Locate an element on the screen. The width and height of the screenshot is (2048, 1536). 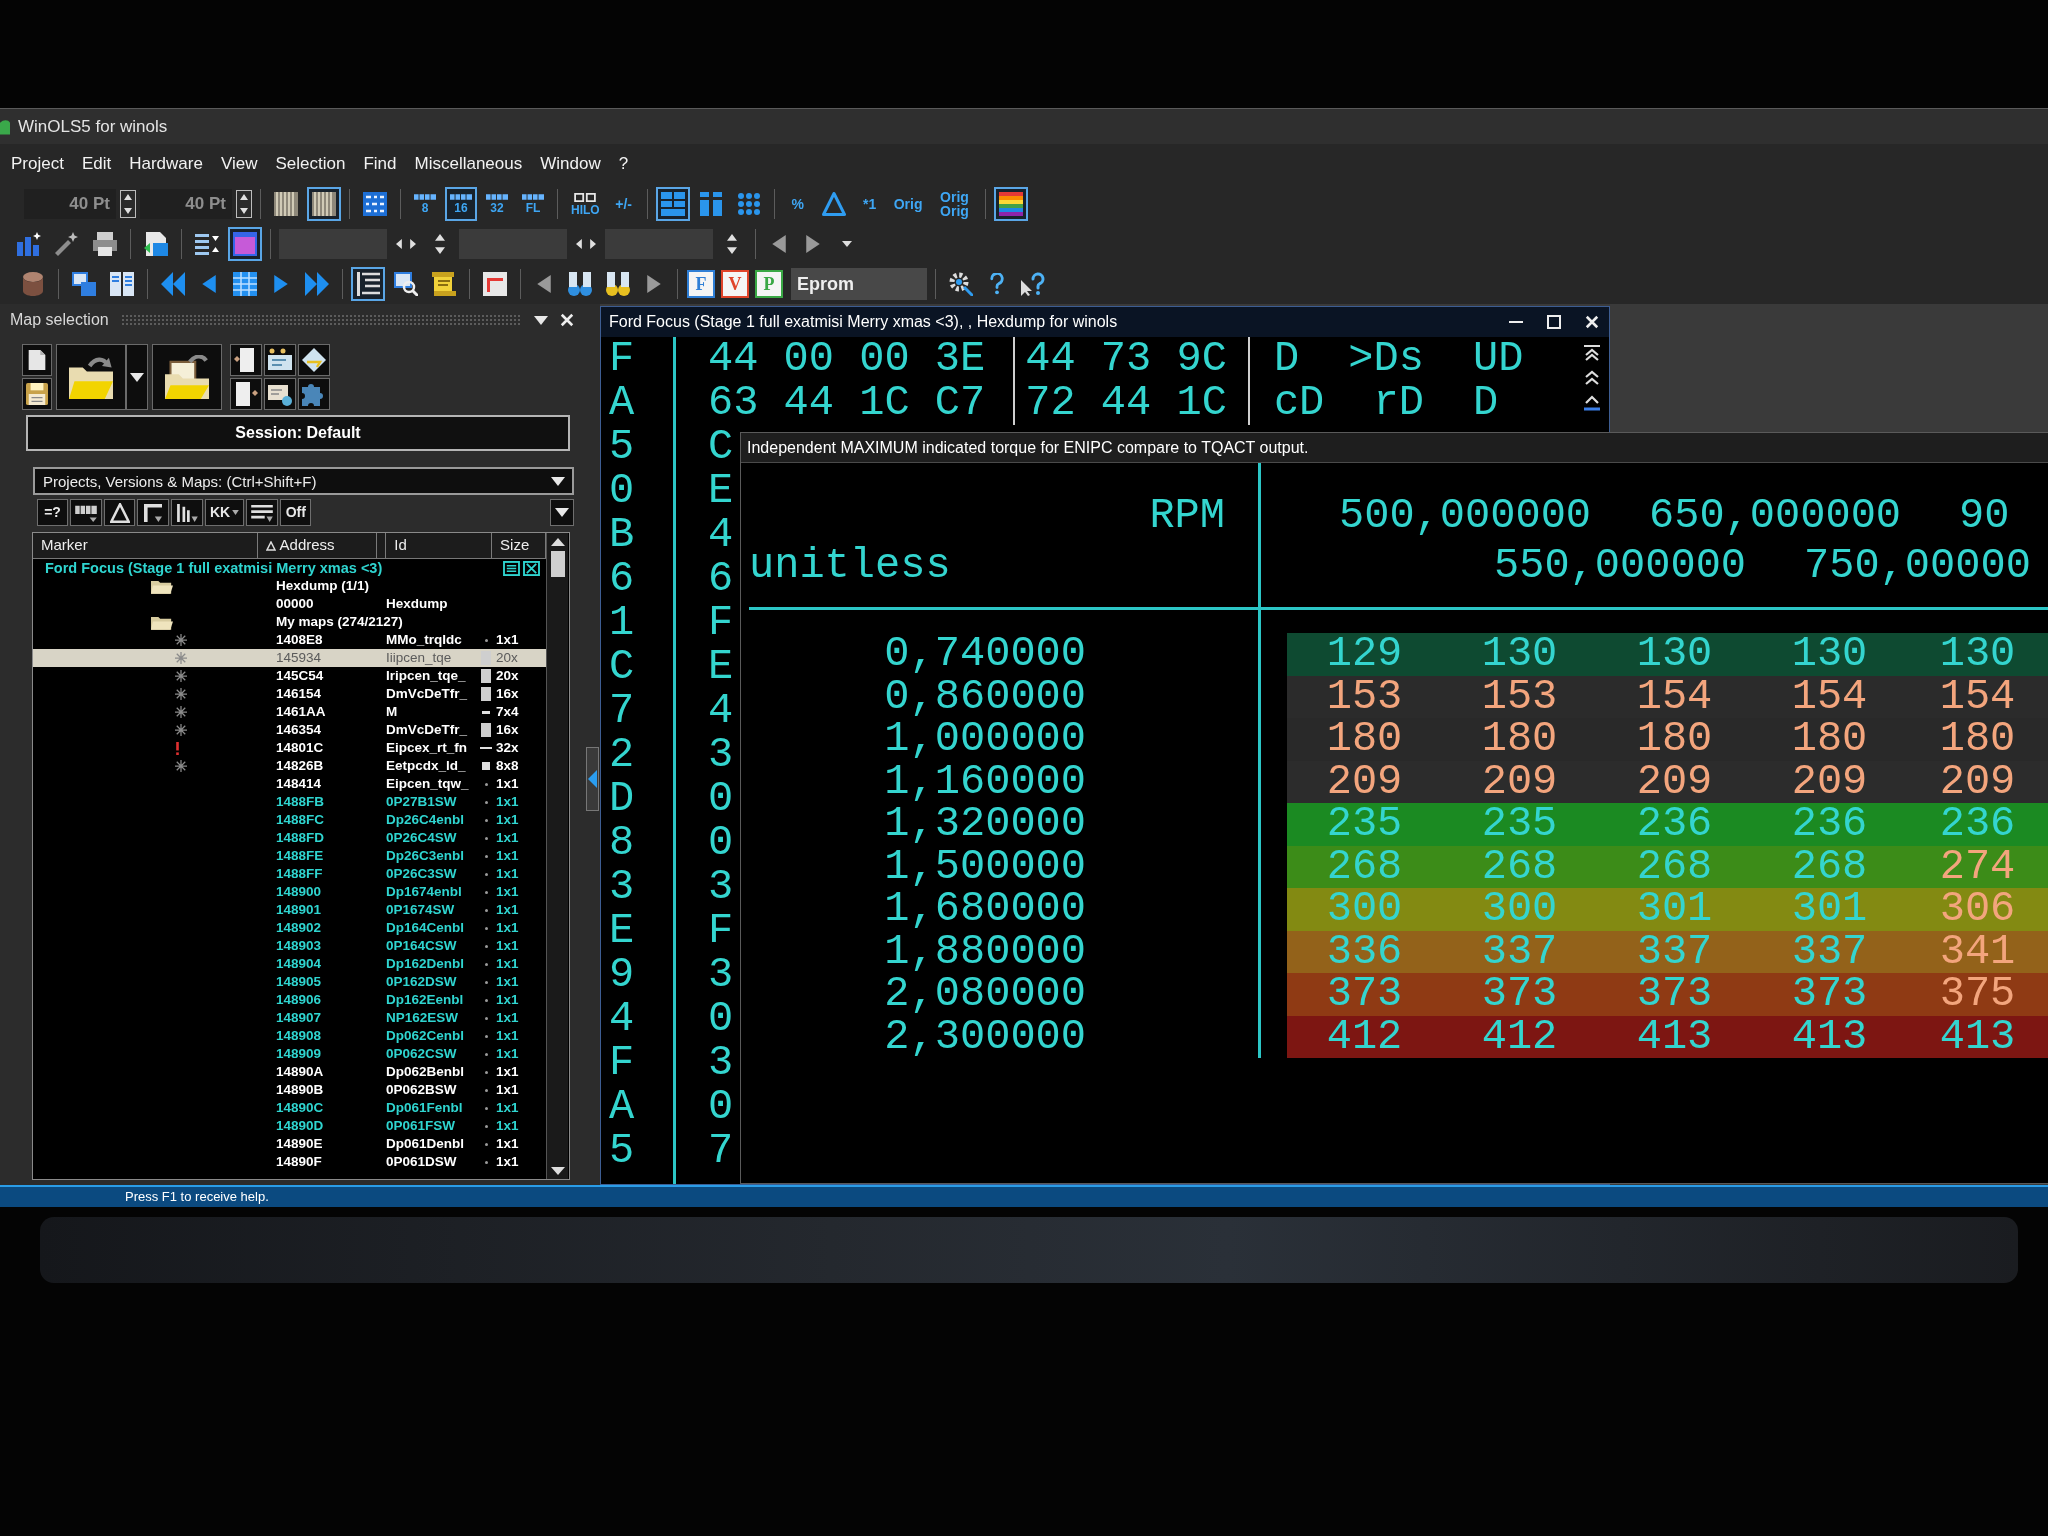
session-bar: Session: Default is located at coordinates (298, 433).